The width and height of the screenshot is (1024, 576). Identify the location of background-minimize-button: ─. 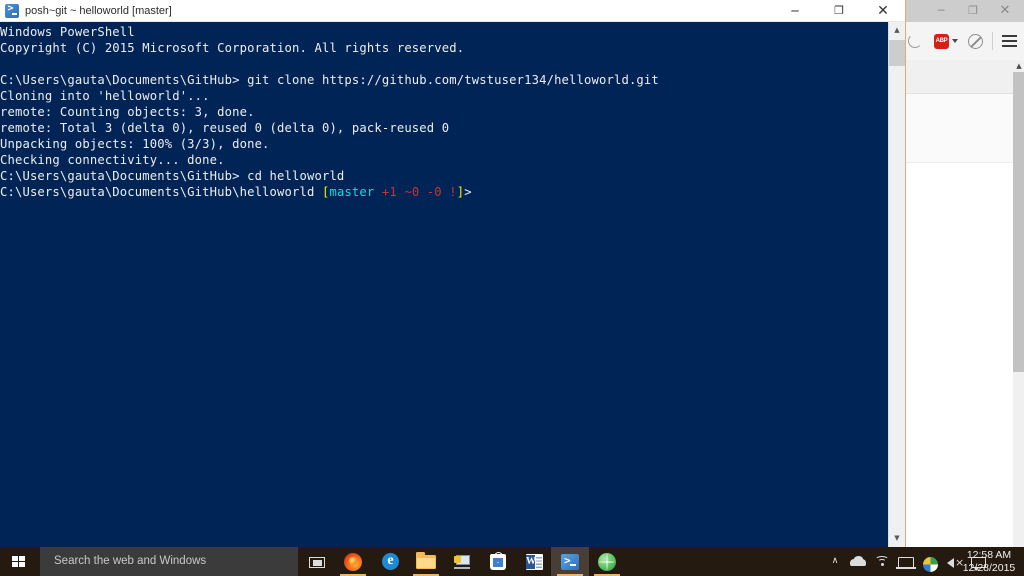
(941, 11).